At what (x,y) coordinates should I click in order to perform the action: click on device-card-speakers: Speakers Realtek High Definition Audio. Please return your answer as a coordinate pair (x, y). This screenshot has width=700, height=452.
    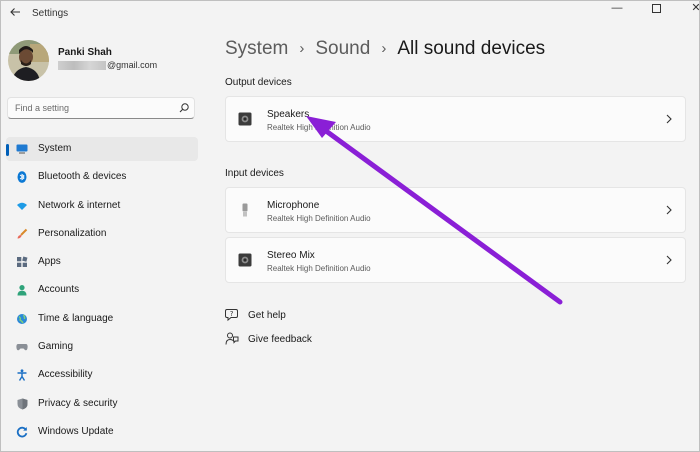
    Looking at the image, I should click on (455, 119).